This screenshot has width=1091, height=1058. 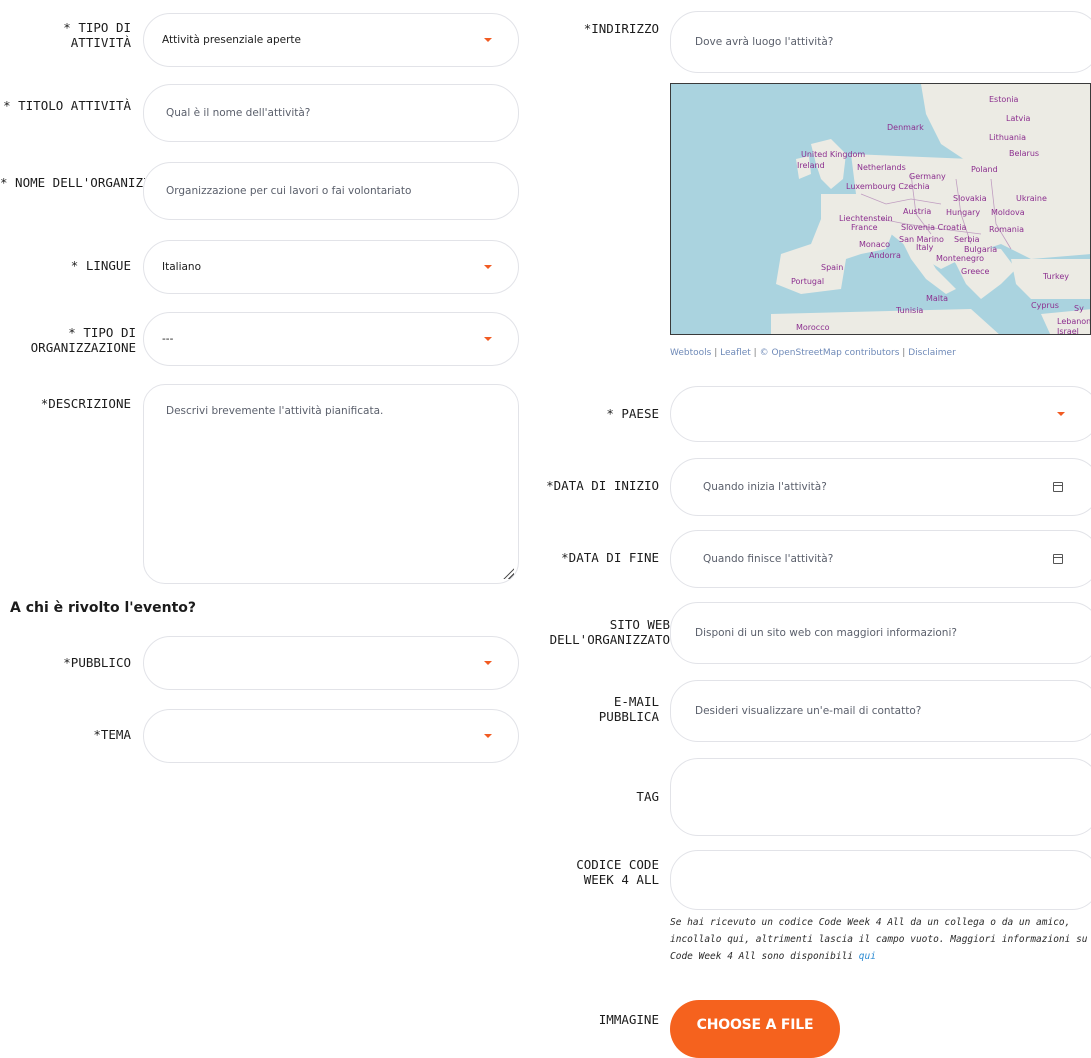 I want to click on svg-text: Malta, so click(x=937, y=298).